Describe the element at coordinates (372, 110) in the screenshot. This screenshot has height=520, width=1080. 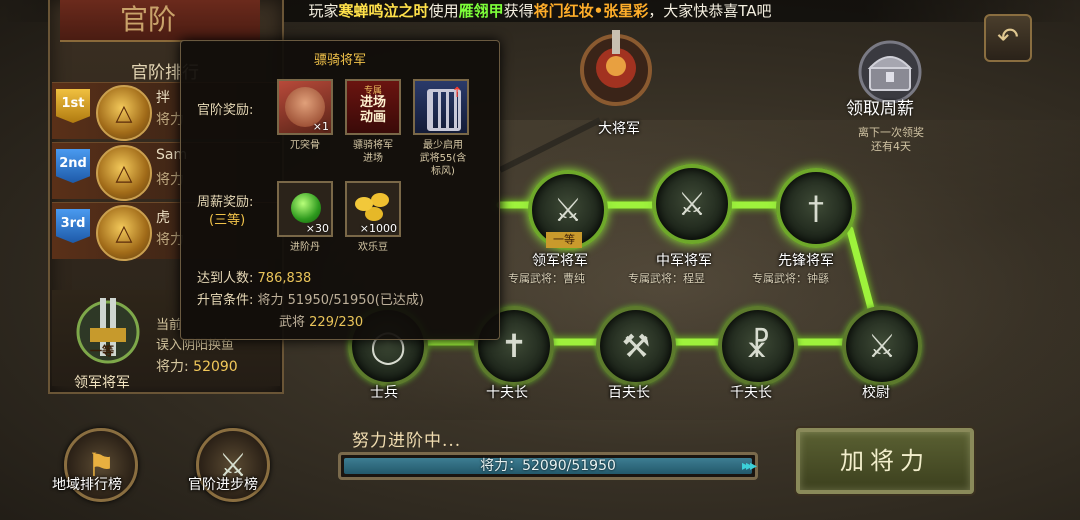
I see `entrance-animation-icon: 进场 动画` at that location.